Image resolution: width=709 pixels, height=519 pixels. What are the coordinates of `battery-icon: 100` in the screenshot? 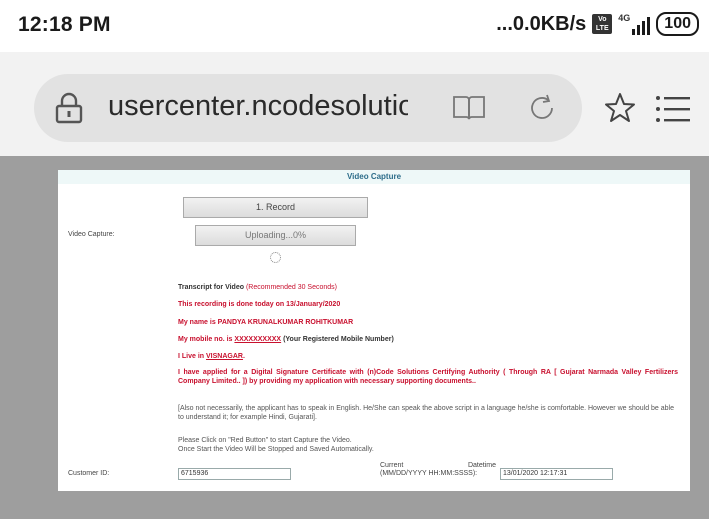 It's located at (677, 24).